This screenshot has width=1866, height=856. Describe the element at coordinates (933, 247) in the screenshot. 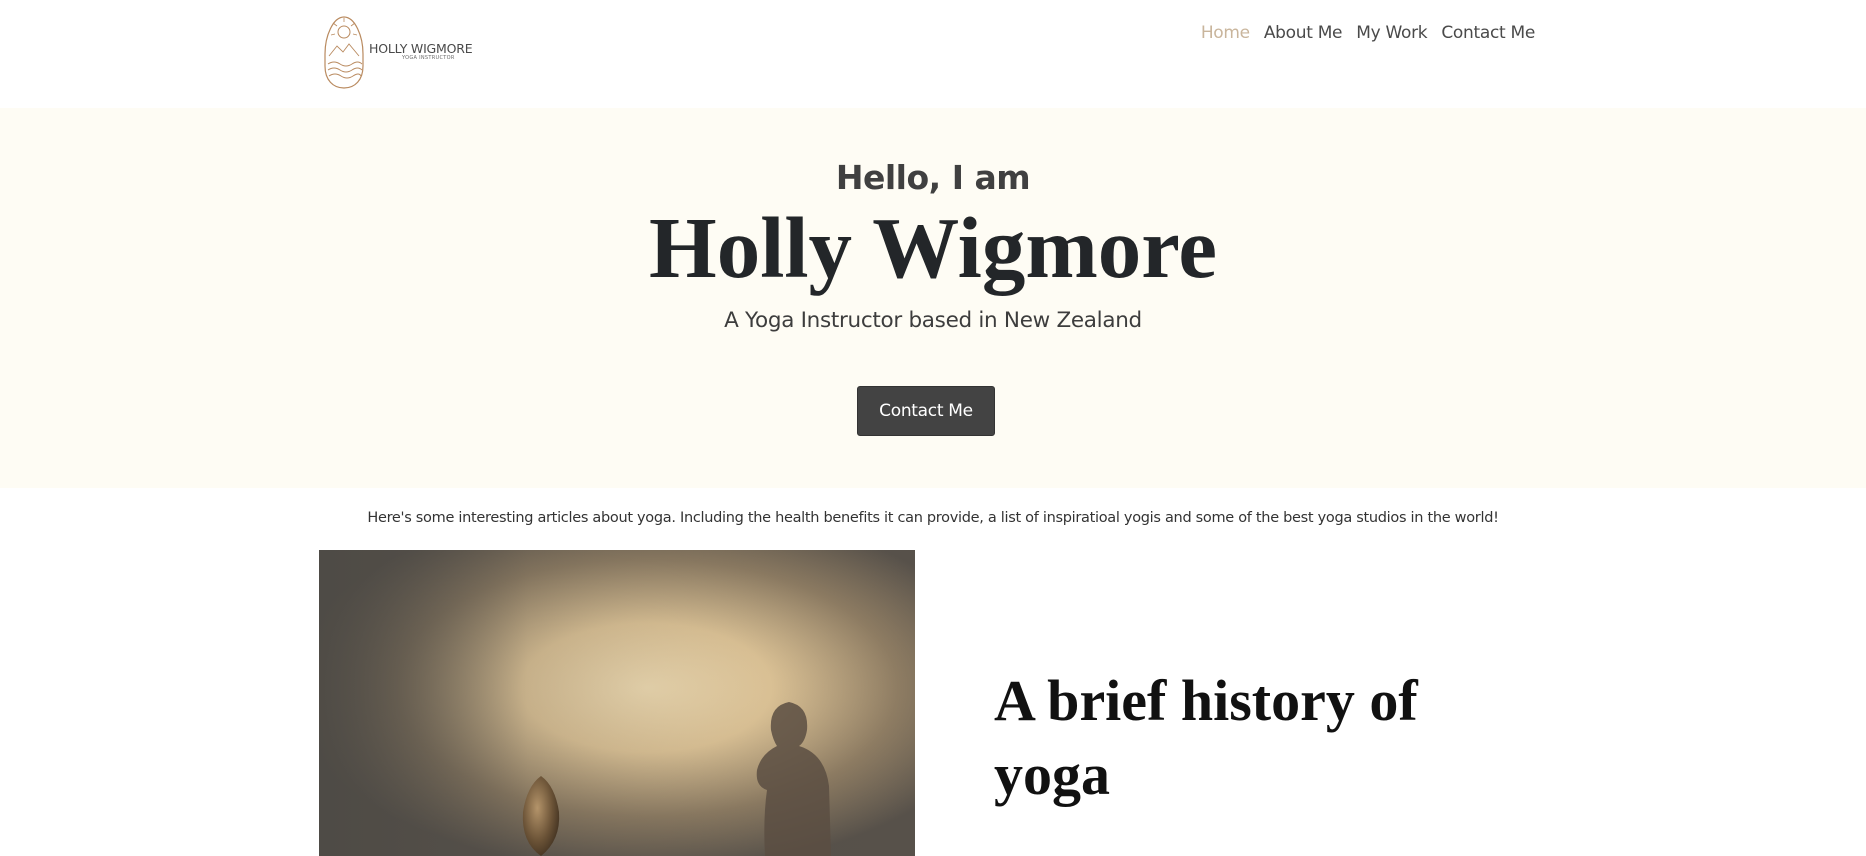

I see `hero-name: Holly Wigmore` at that location.